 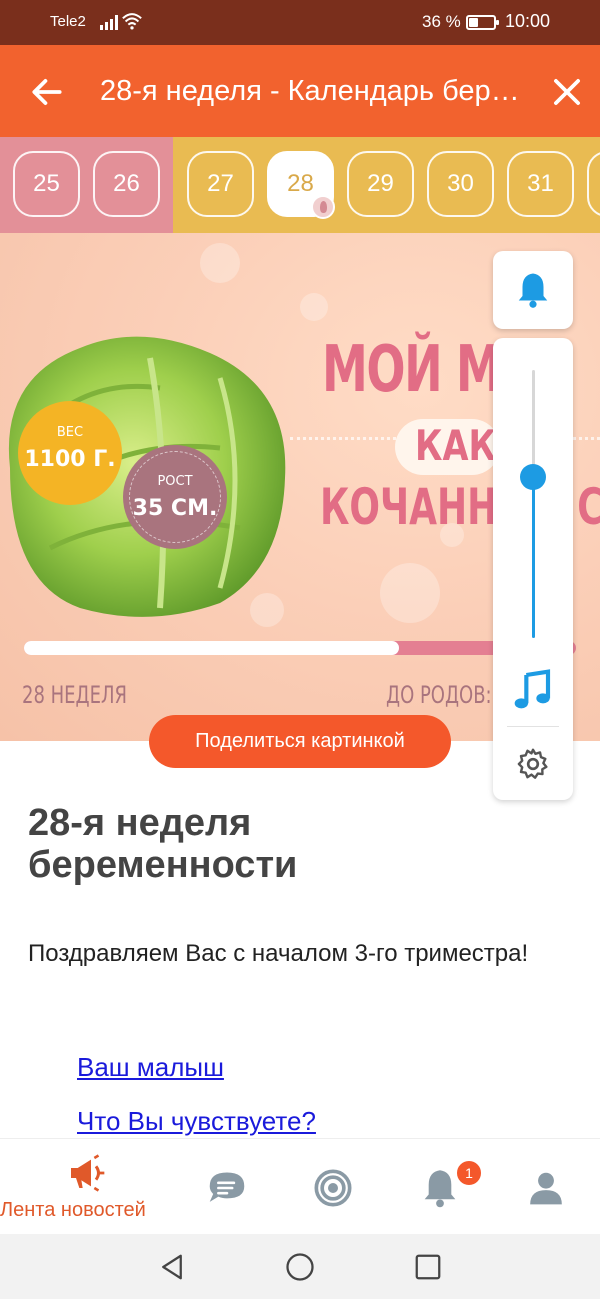 What do you see at coordinates (220, 184) in the screenshot?
I see `week-27-button: 27` at bounding box center [220, 184].